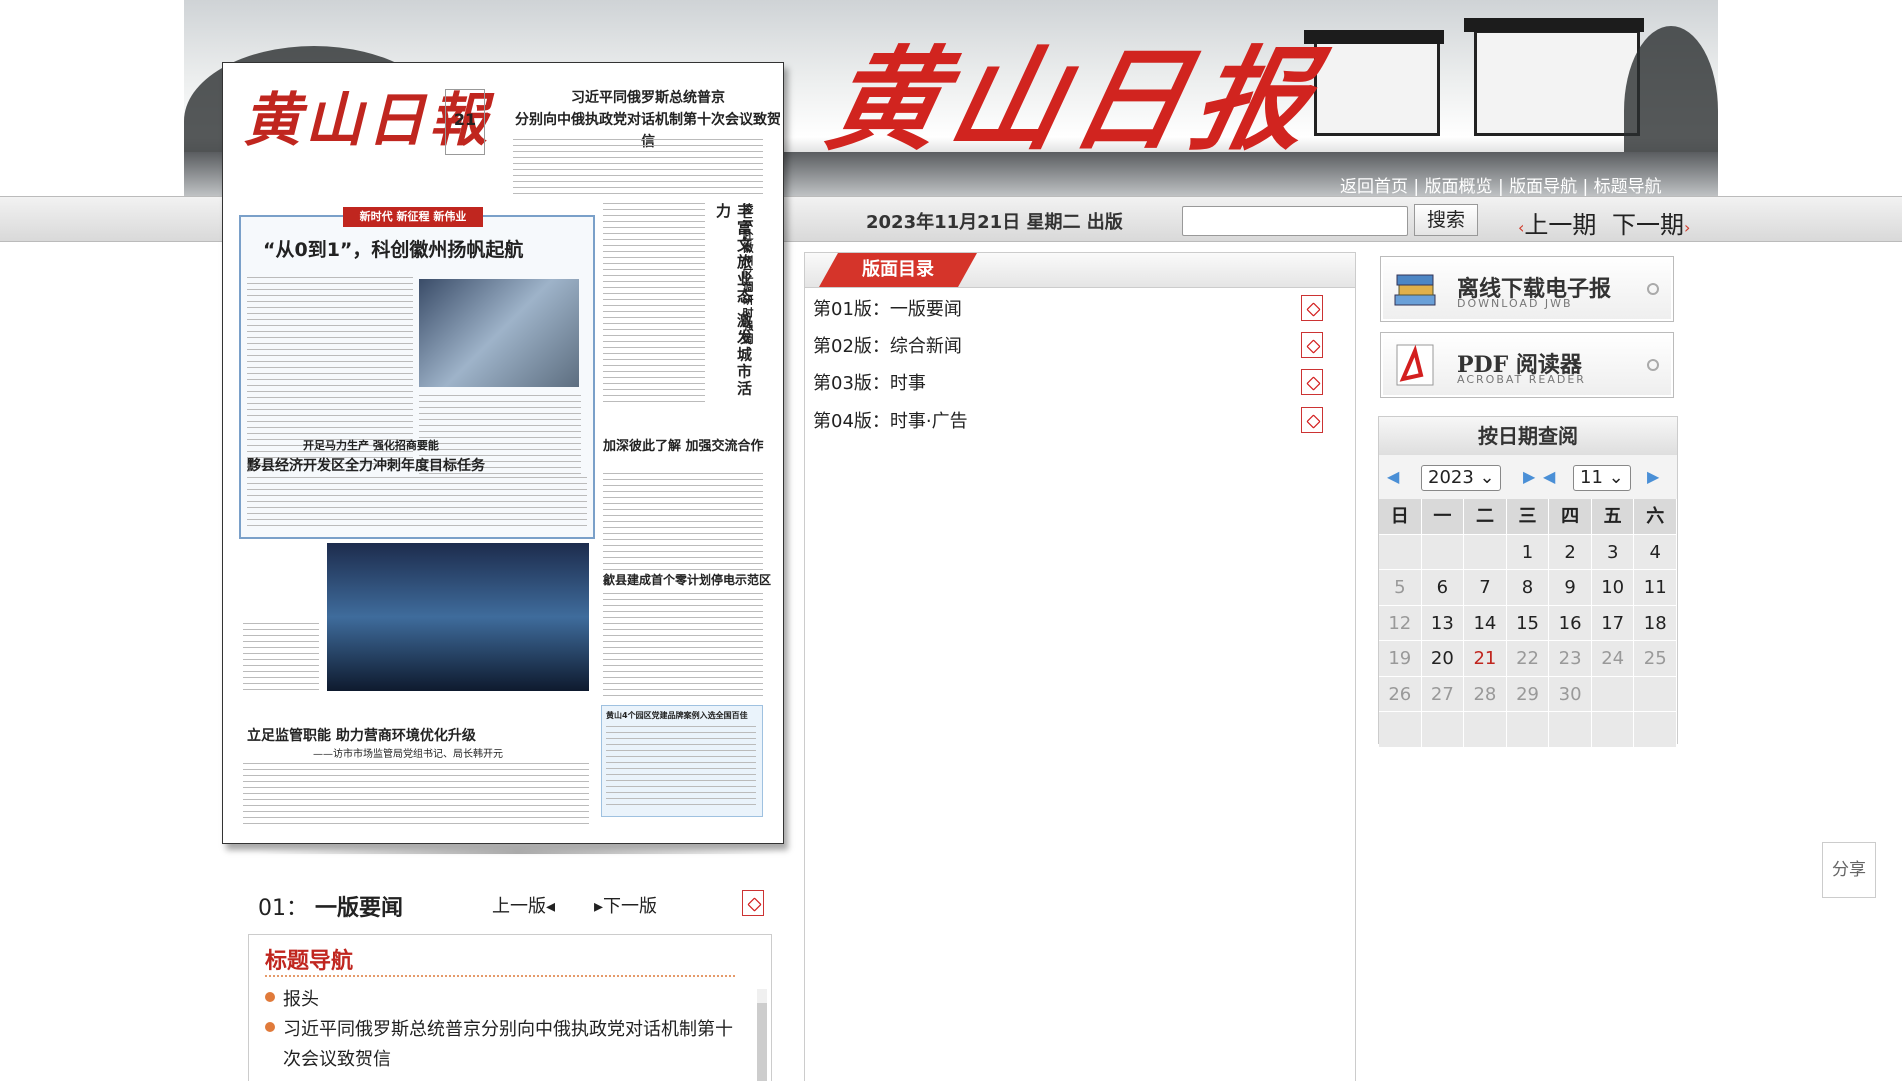 This screenshot has height=1081, width=1902. I want to click on next-month-icon: ▶, so click(1653, 476).